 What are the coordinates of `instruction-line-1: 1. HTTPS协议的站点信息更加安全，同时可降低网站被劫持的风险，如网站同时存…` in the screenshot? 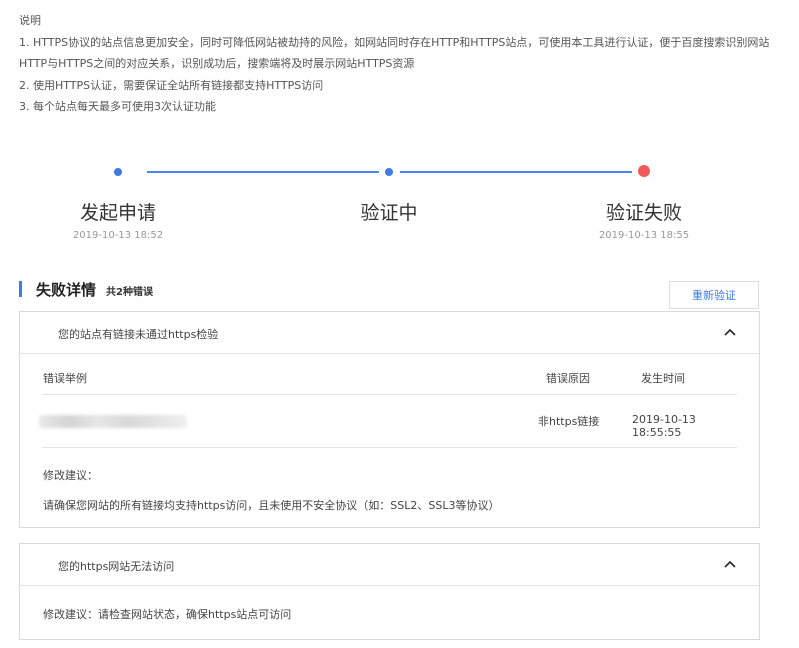 It's located at (394, 42).